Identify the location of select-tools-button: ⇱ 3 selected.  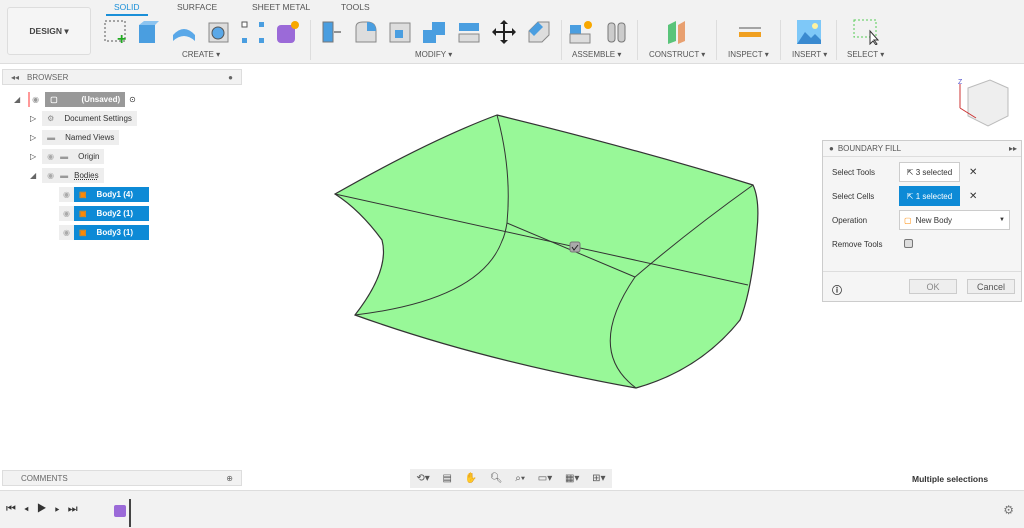
(929, 172).